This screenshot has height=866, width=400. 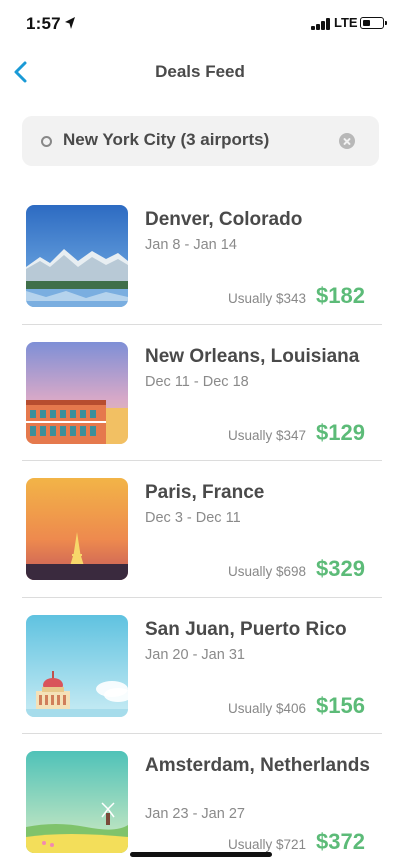 What do you see at coordinates (252, 356) in the screenshot?
I see `deal-city: New Orleans, Louisiana` at bounding box center [252, 356].